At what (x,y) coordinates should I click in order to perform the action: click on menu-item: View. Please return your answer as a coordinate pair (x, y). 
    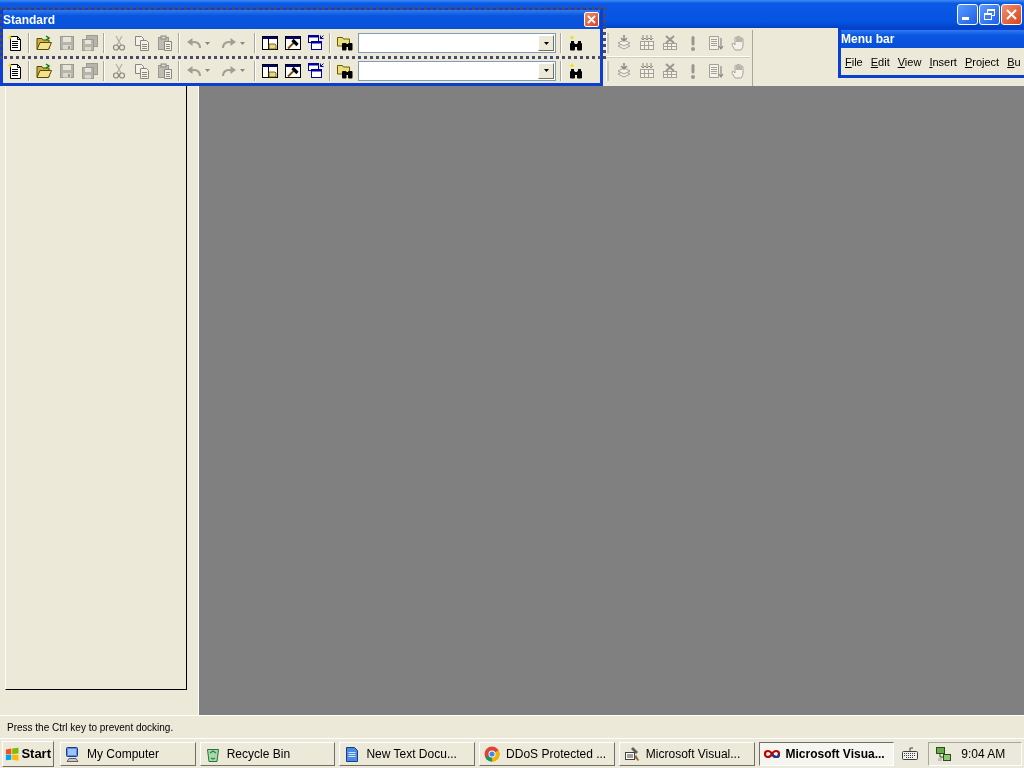
    Looking at the image, I should click on (909, 61).